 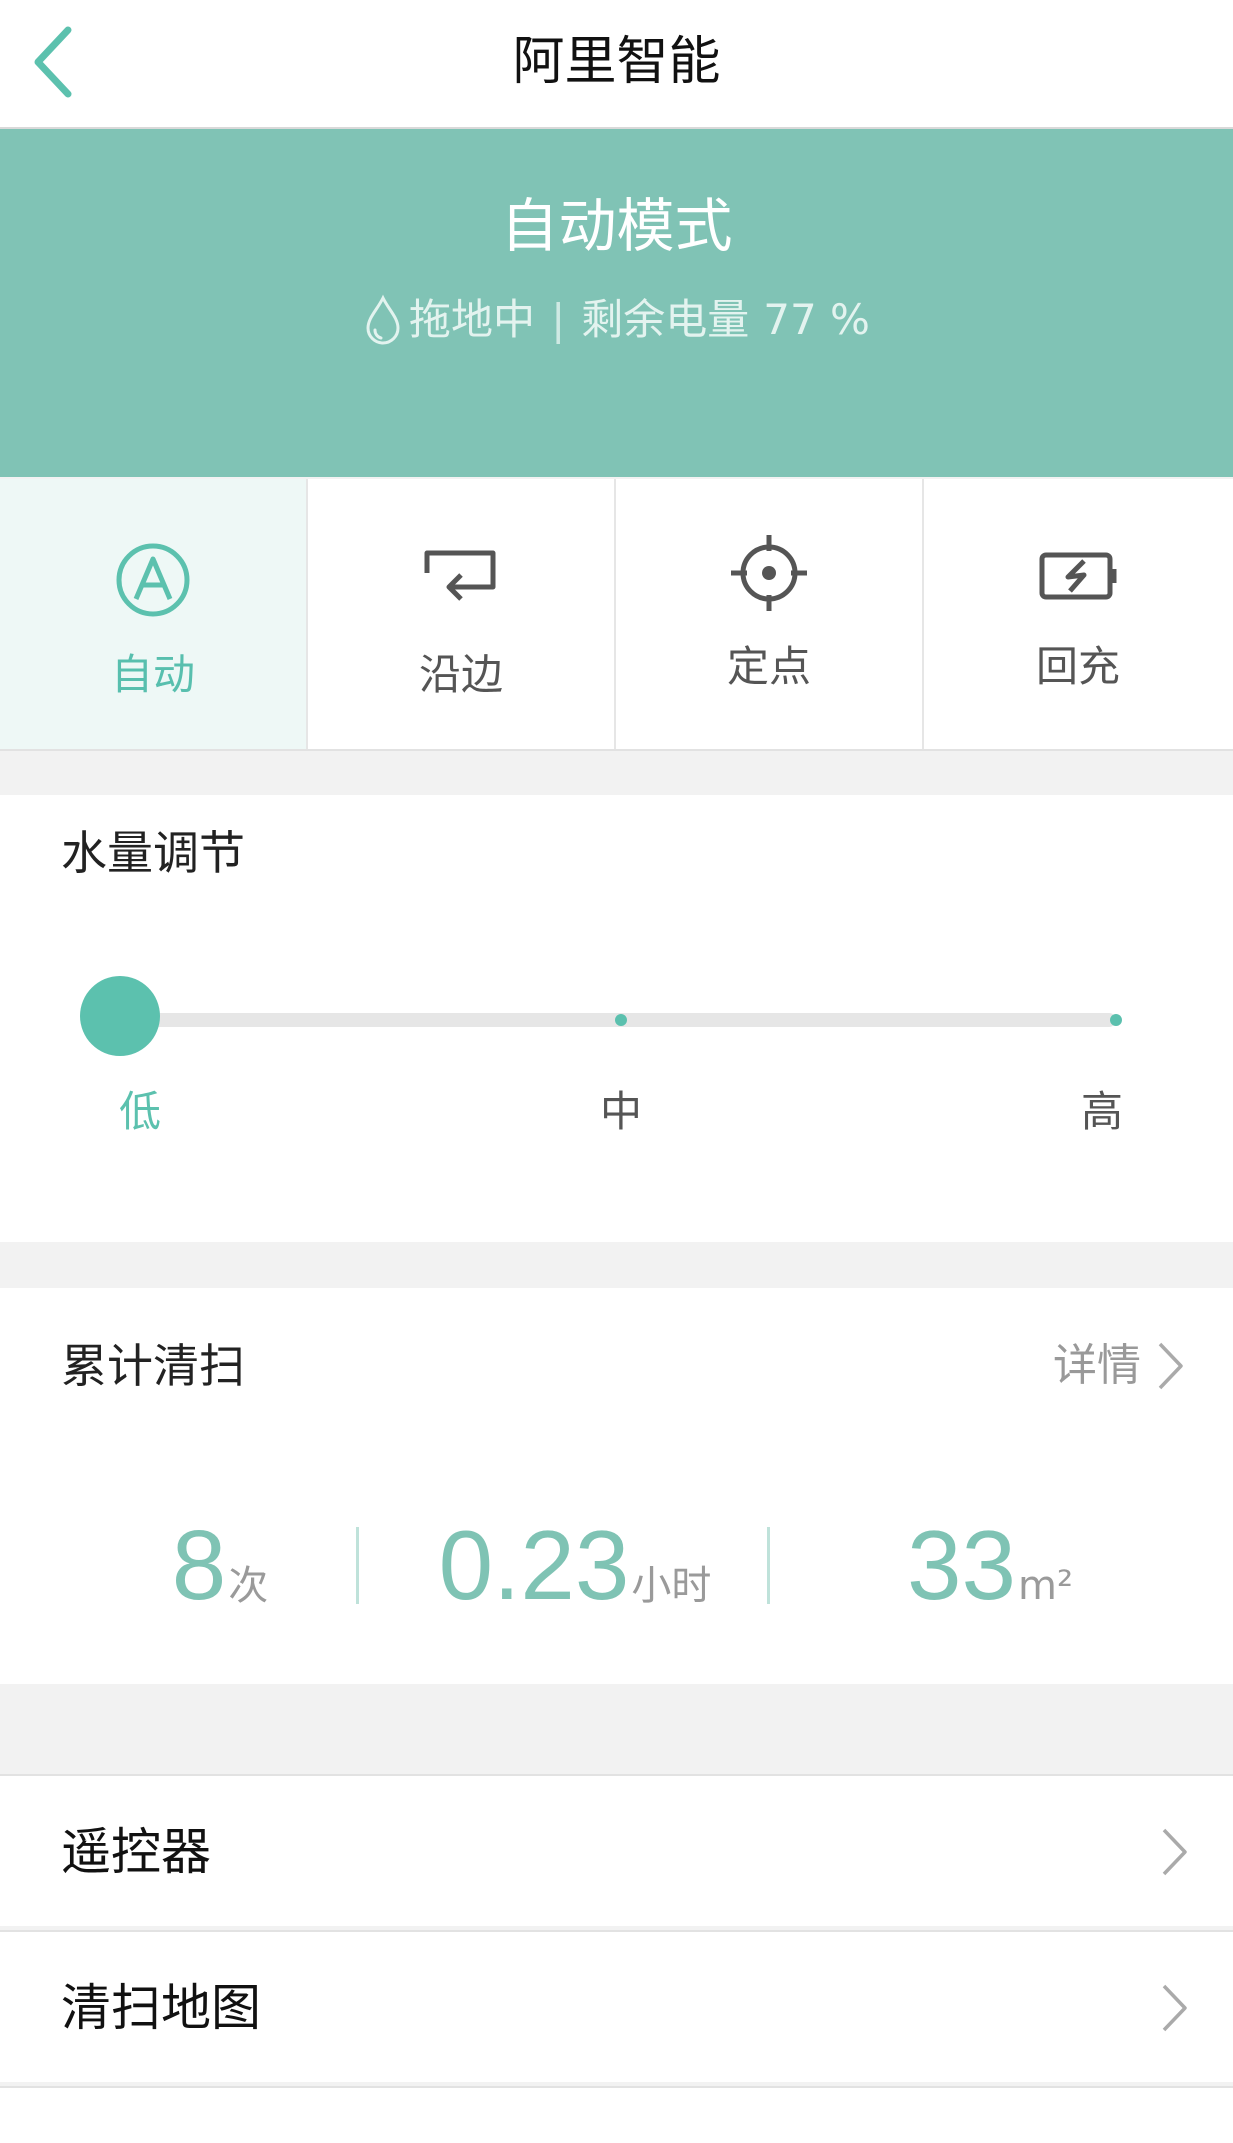 What do you see at coordinates (621, 1020) in the screenshot?
I see `slider-stop-mid` at bounding box center [621, 1020].